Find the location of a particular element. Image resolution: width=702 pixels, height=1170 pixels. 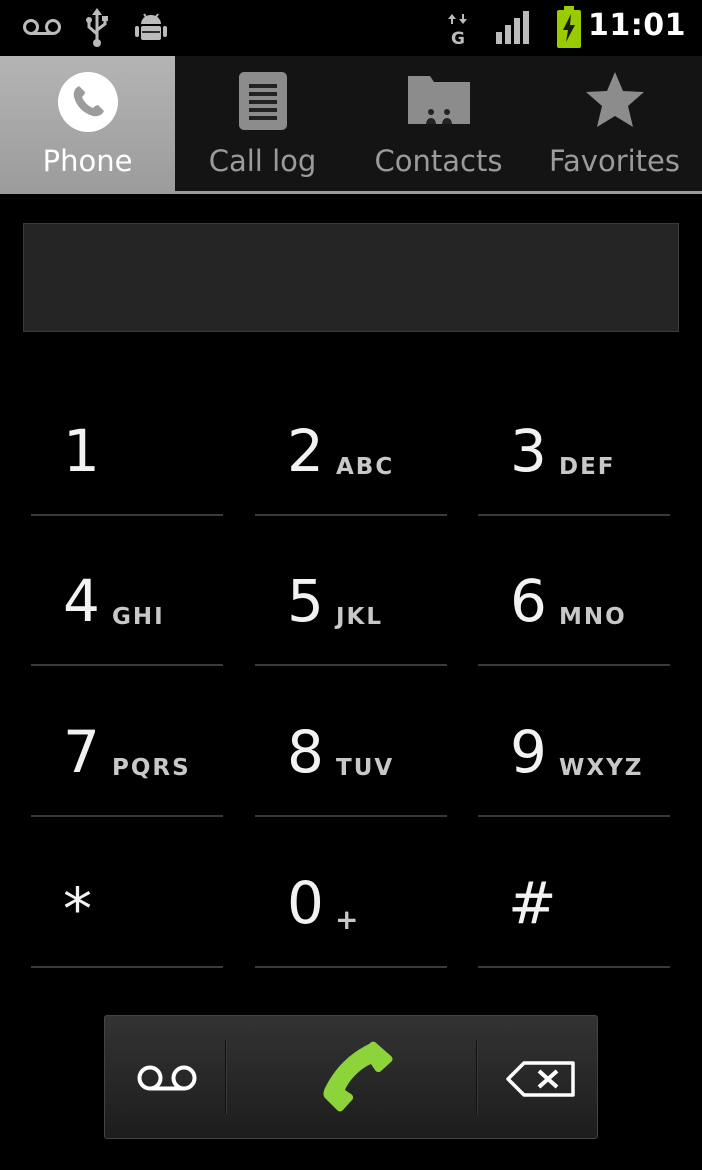

key-1: 1 is located at coordinates (127, 441).